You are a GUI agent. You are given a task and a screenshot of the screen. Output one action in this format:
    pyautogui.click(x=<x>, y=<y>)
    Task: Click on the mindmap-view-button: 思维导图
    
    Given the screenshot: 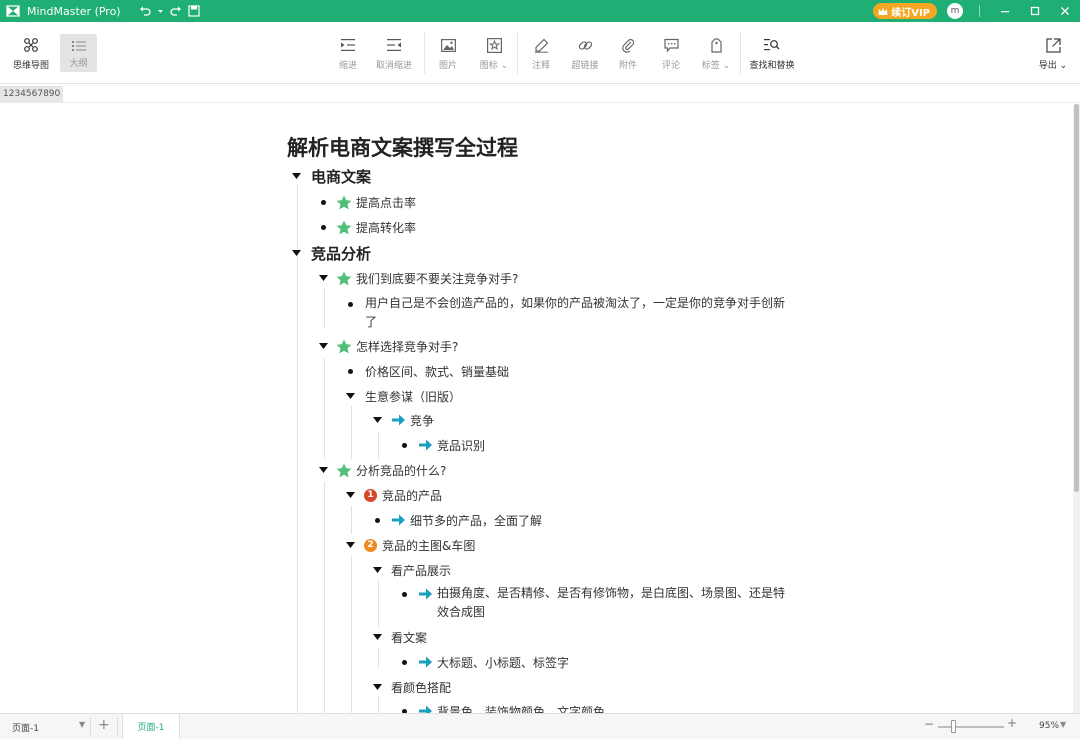 What is the action you would take?
    pyautogui.click(x=31, y=53)
    